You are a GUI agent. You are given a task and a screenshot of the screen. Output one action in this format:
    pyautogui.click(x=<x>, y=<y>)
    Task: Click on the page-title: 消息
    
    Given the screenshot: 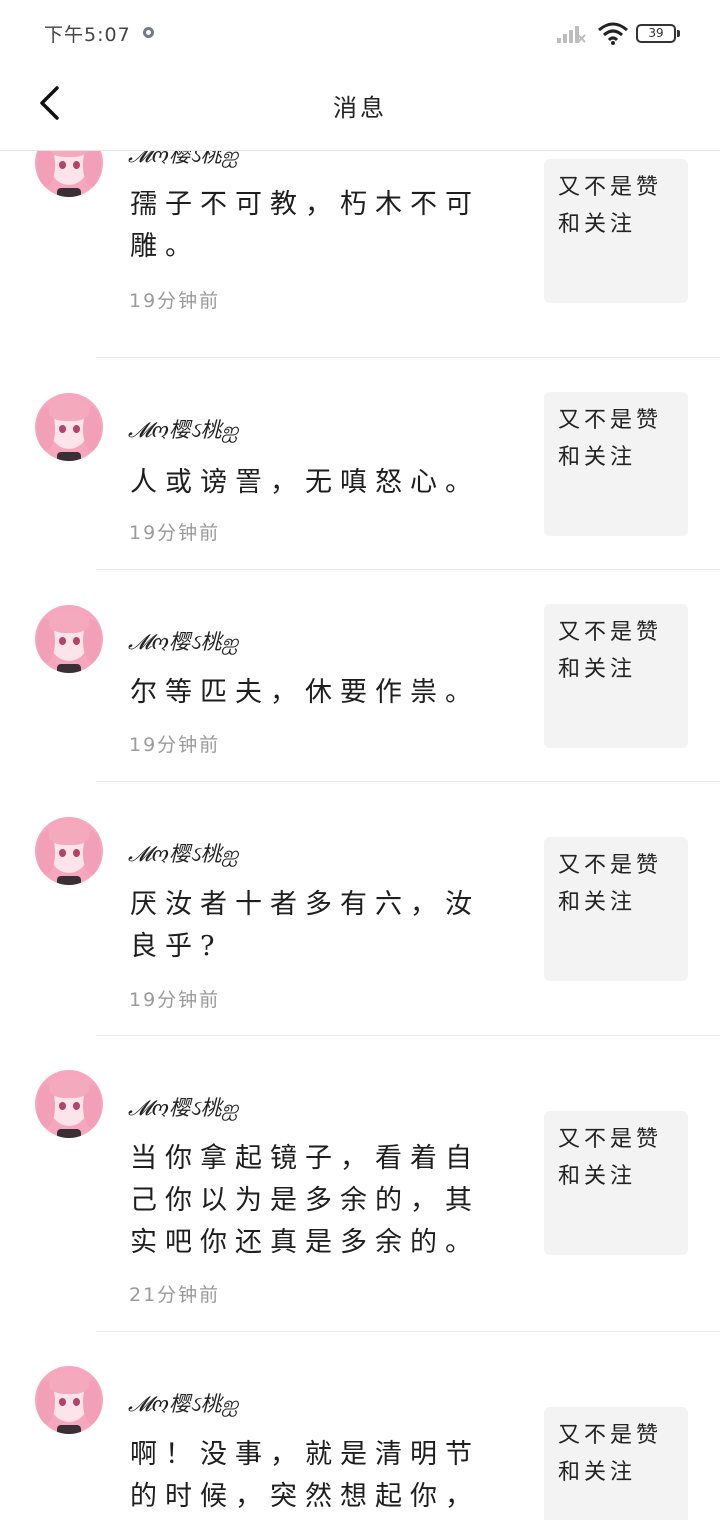 What is the action you would take?
    pyautogui.click(x=360, y=108)
    